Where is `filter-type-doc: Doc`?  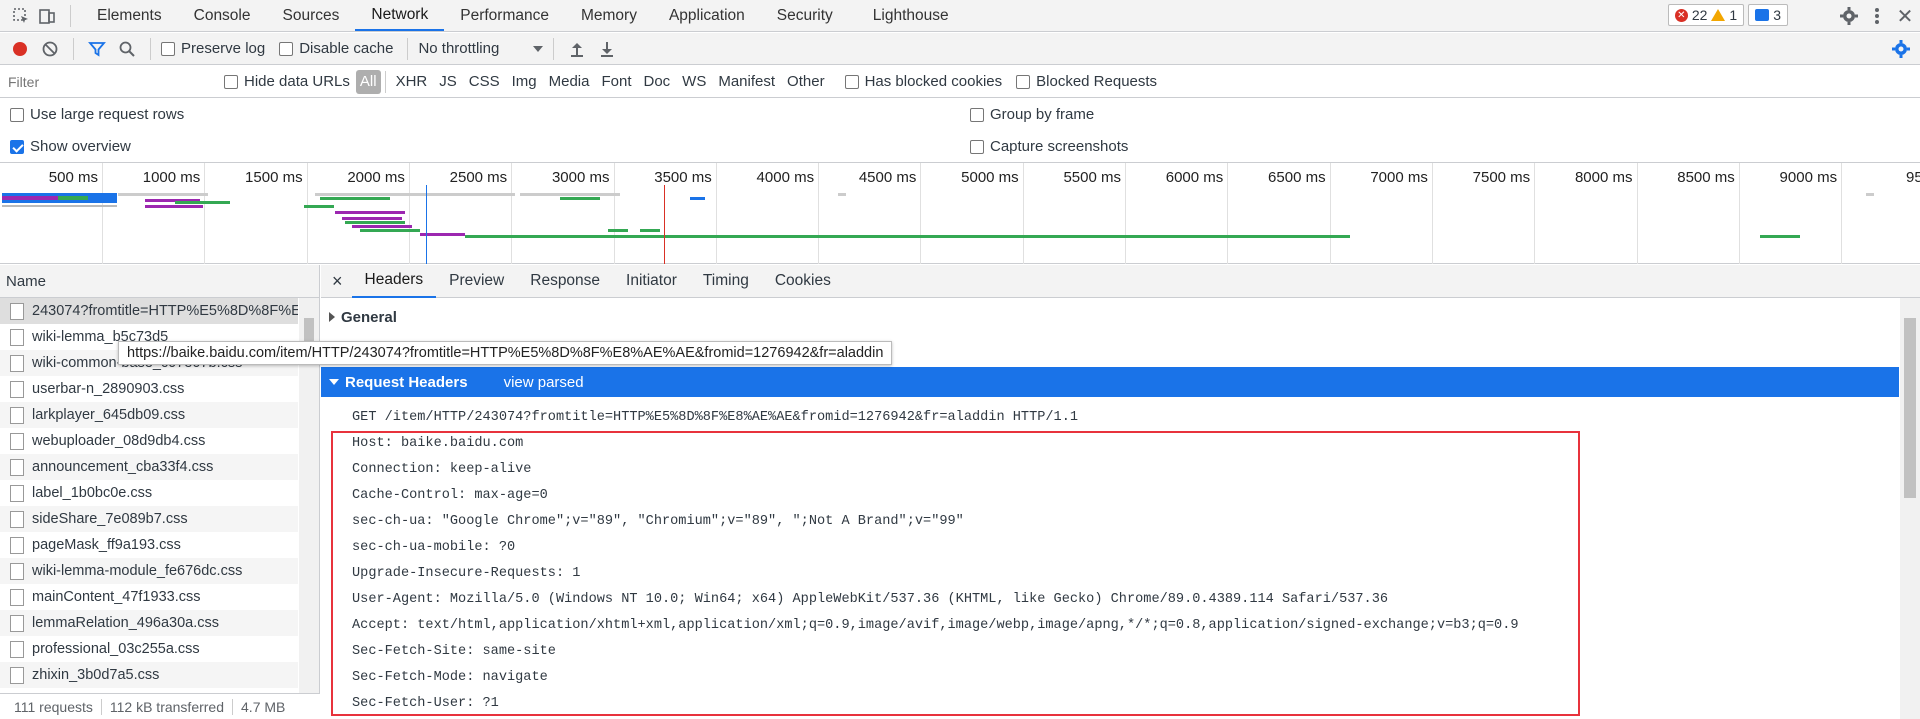 filter-type-doc: Doc is located at coordinates (656, 82).